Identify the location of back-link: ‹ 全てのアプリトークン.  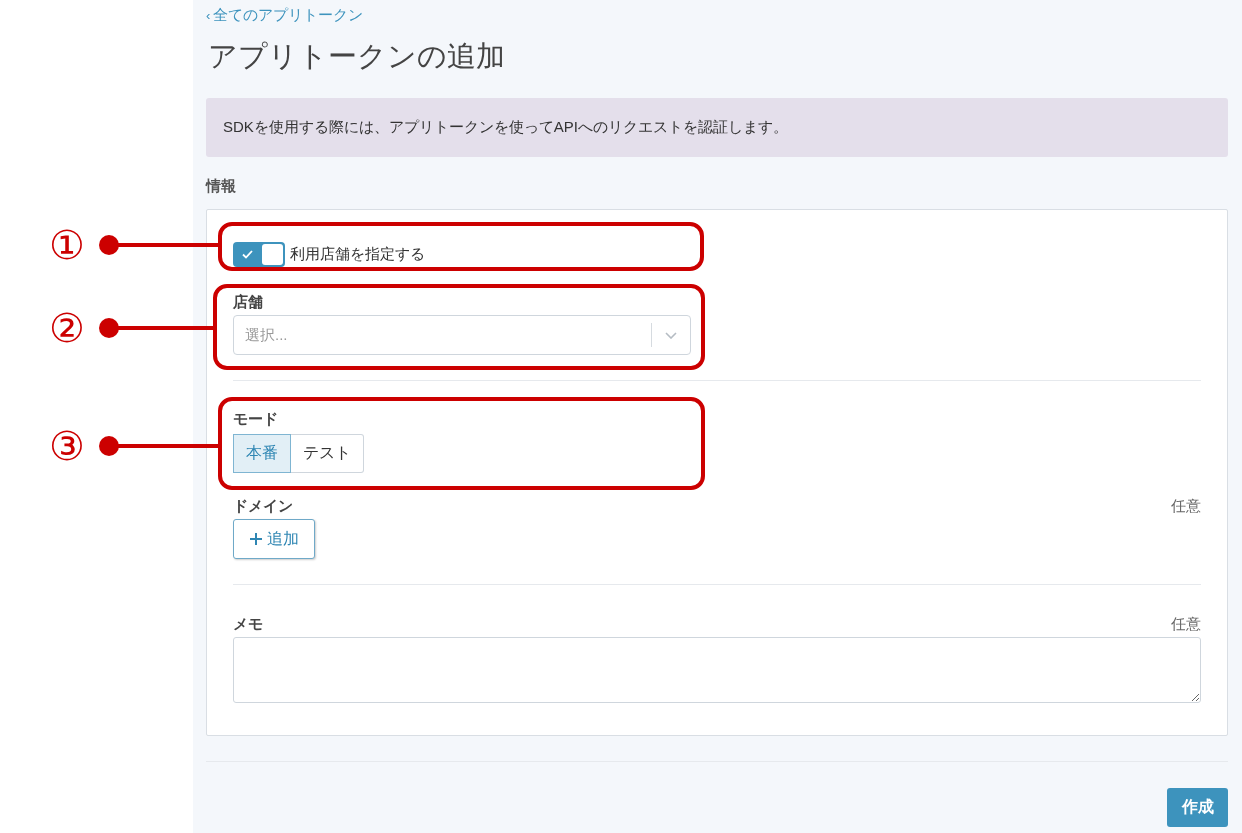
(717, 15).